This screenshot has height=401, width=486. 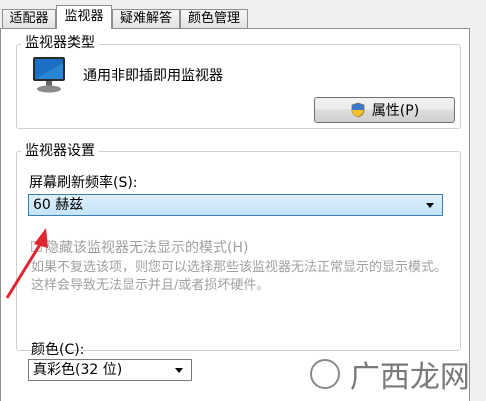 I want to click on annotation-arrow, so click(x=26, y=263).